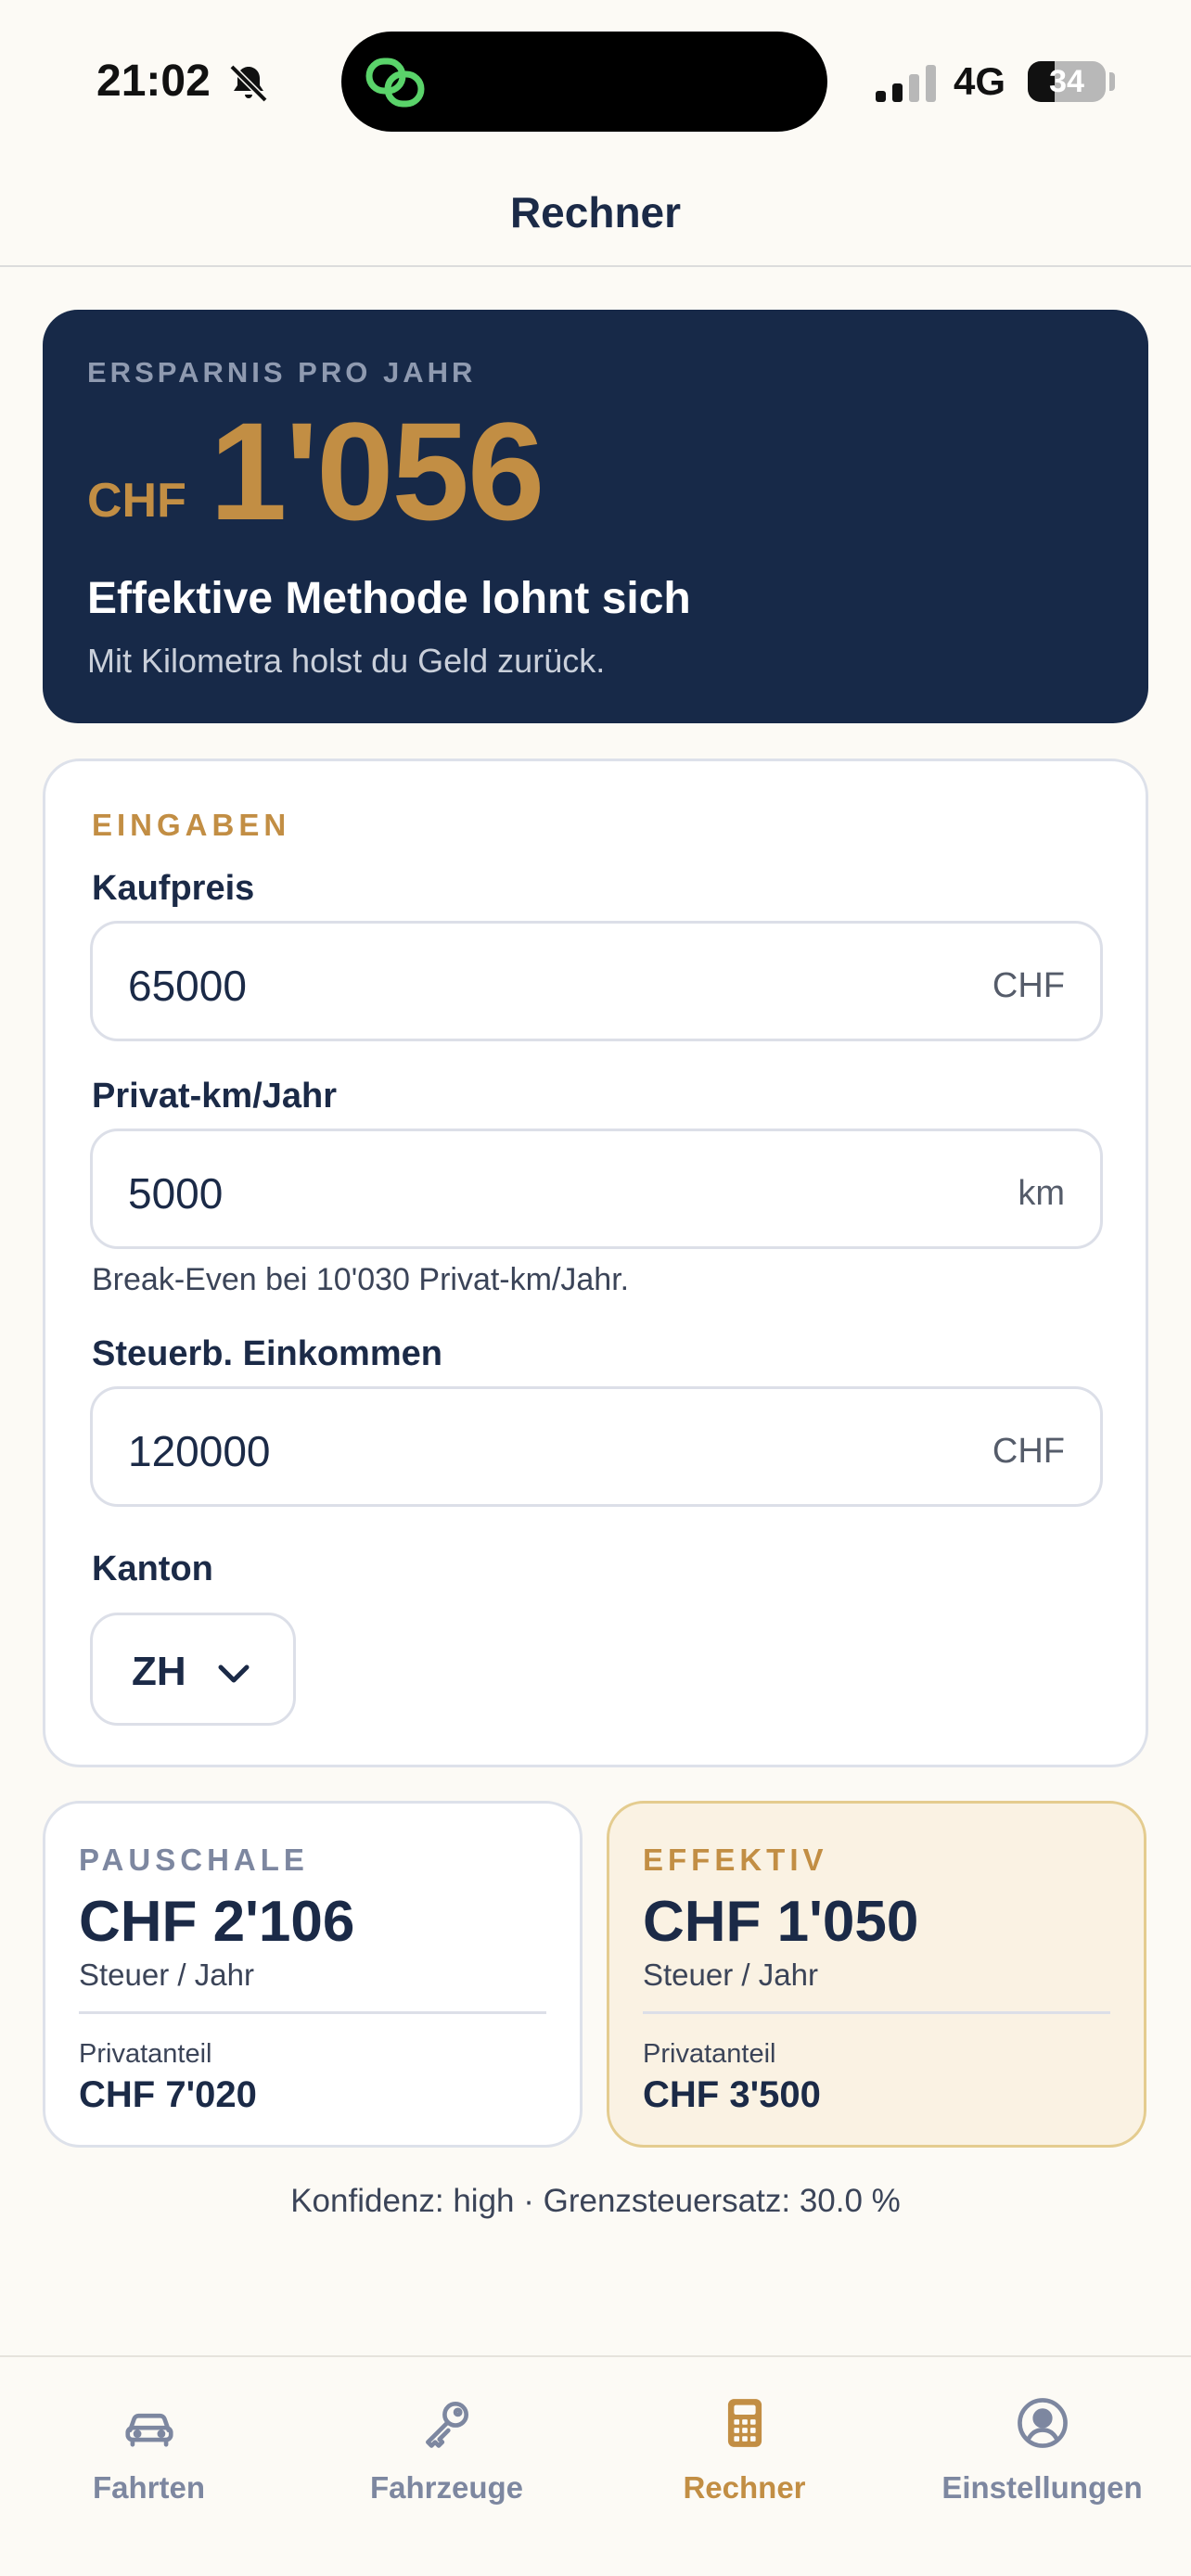 This screenshot has width=1191, height=2576. Describe the element at coordinates (176, 1193) in the screenshot. I see `privat-km-value: 5000` at that location.